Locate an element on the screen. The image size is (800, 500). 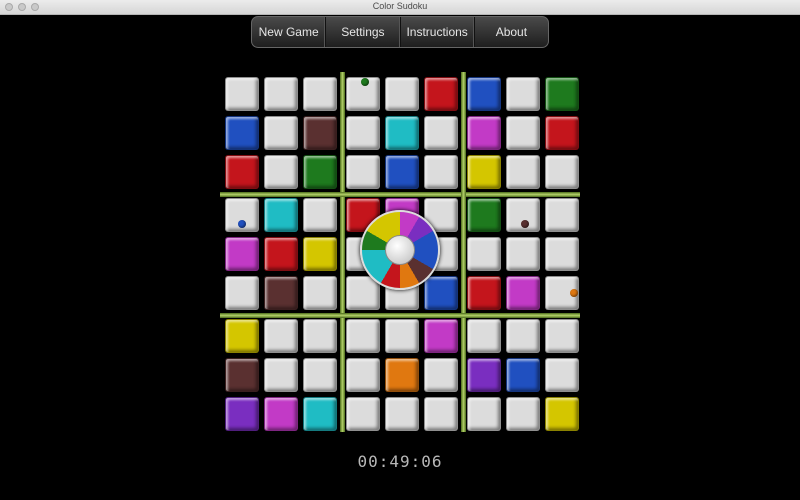
new-game-button: New Game is located at coordinates (289, 32).